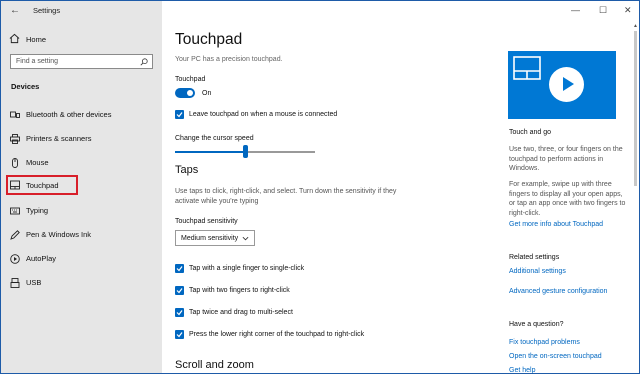  Describe the element at coordinates (635, 26) in the screenshot. I see `scroll-up-icon: ▲` at that location.